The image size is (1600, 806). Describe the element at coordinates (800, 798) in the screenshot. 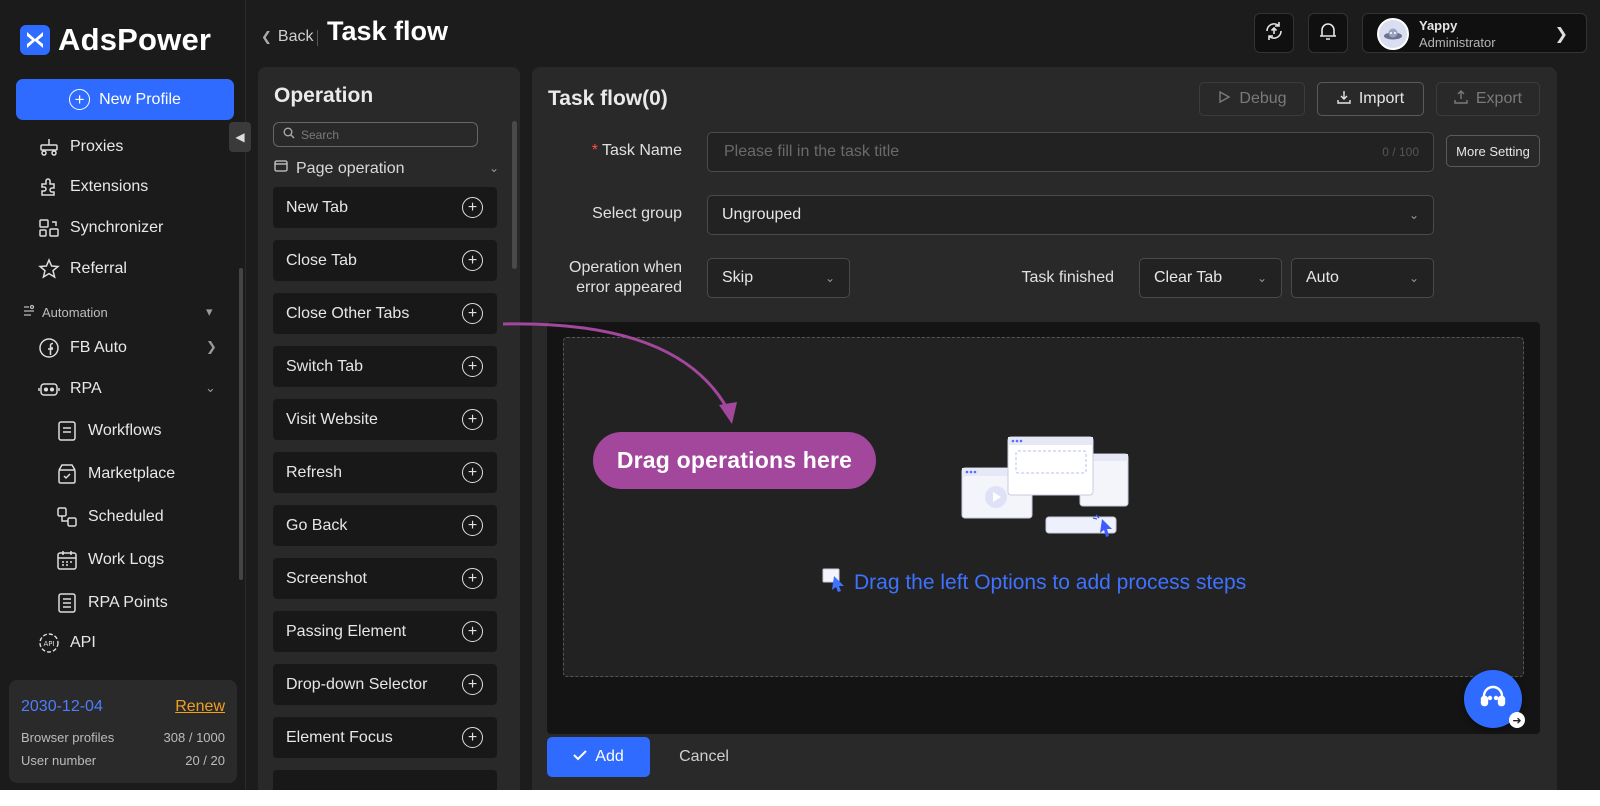

I see `window-bottom-edge` at that location.